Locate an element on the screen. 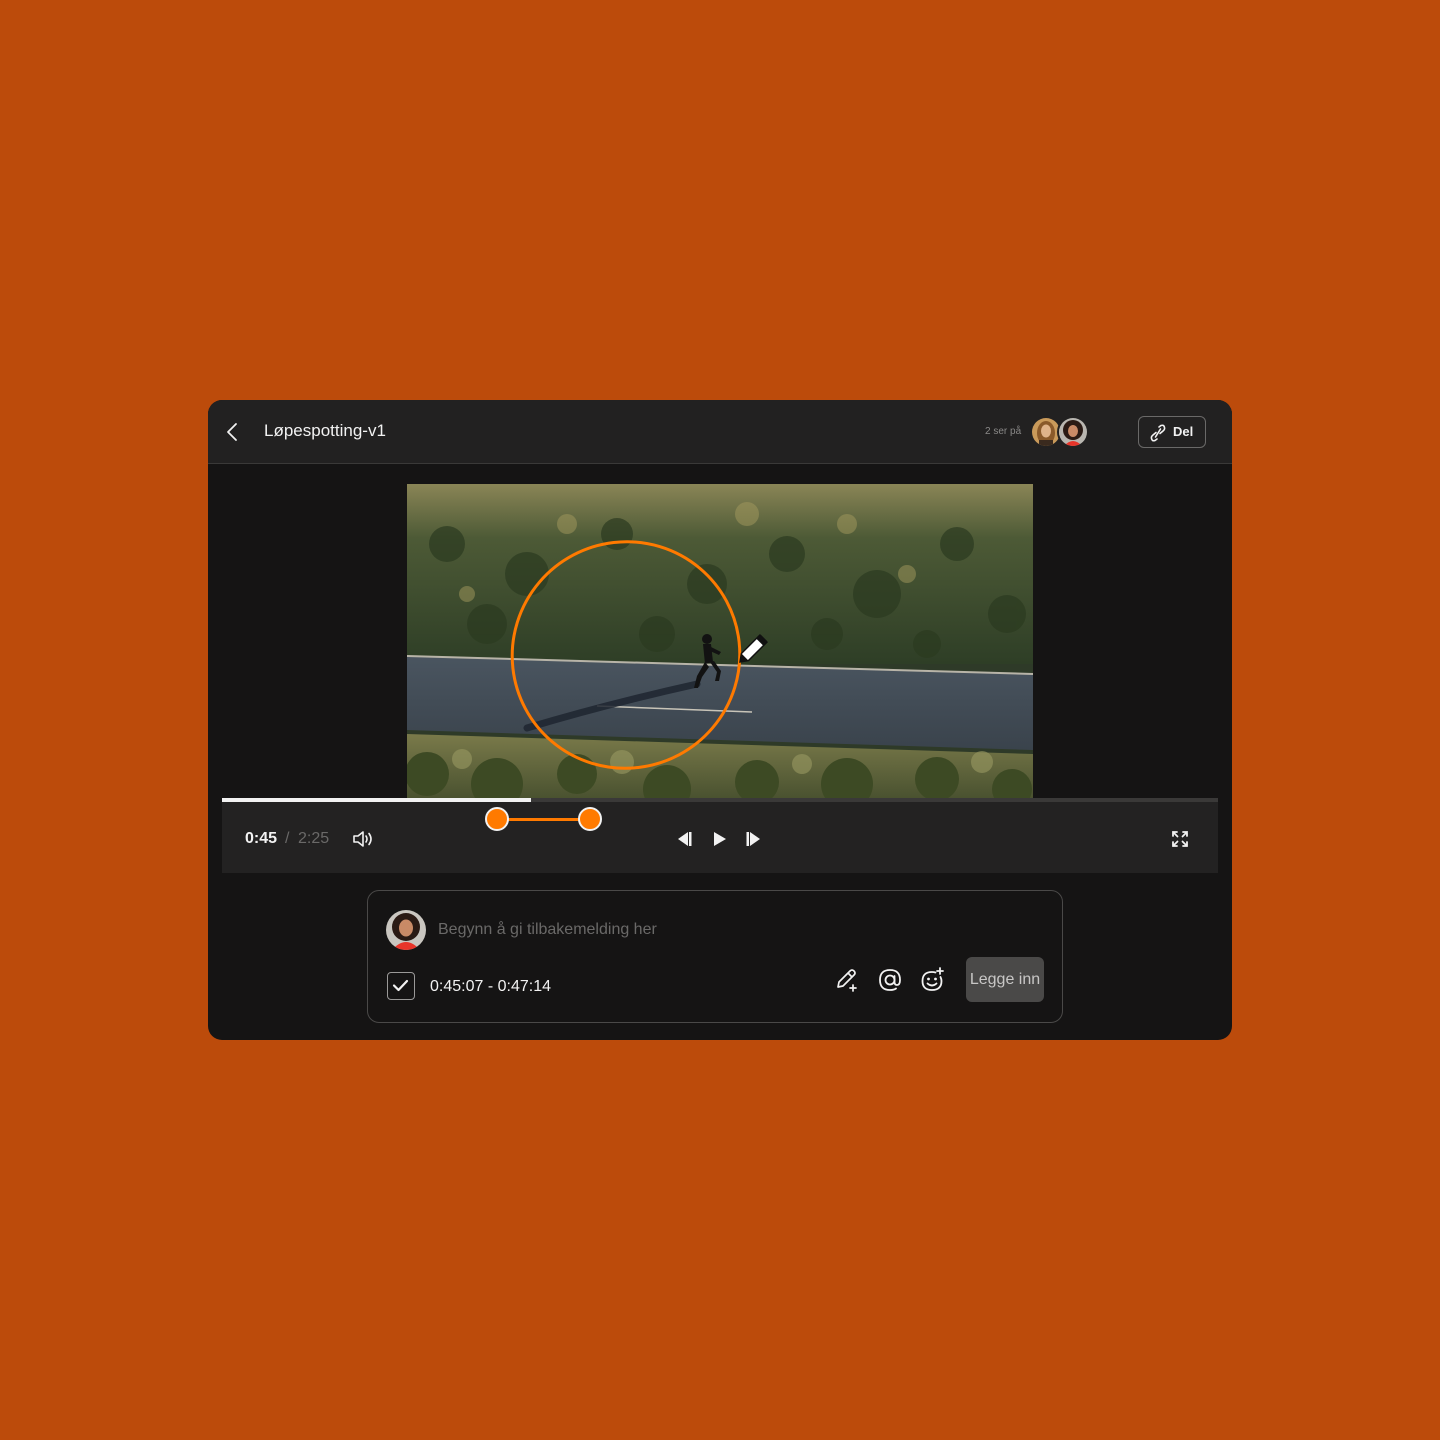 This screenshot has width=1440, height=1440. volume-icon is located at coordinates (364, 839).